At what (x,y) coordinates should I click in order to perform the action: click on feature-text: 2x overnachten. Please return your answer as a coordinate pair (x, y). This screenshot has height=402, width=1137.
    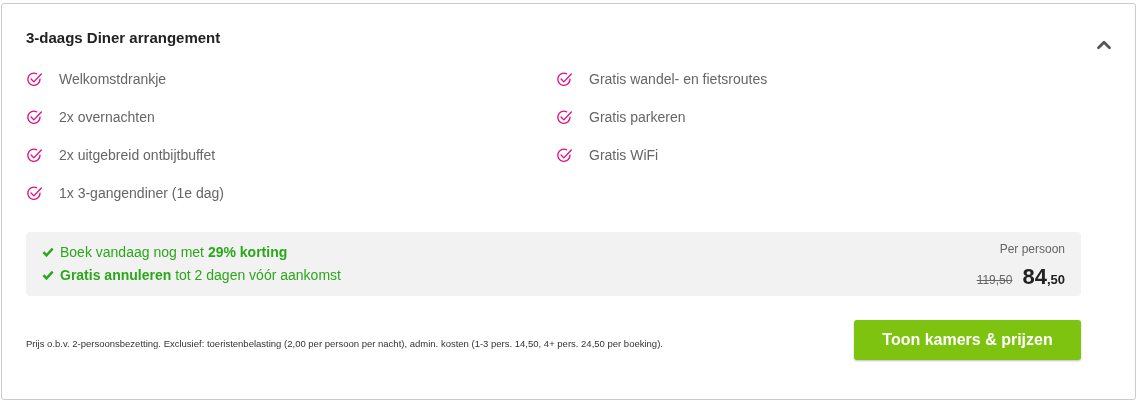
    Looking at the image, I should click on (107, 117).